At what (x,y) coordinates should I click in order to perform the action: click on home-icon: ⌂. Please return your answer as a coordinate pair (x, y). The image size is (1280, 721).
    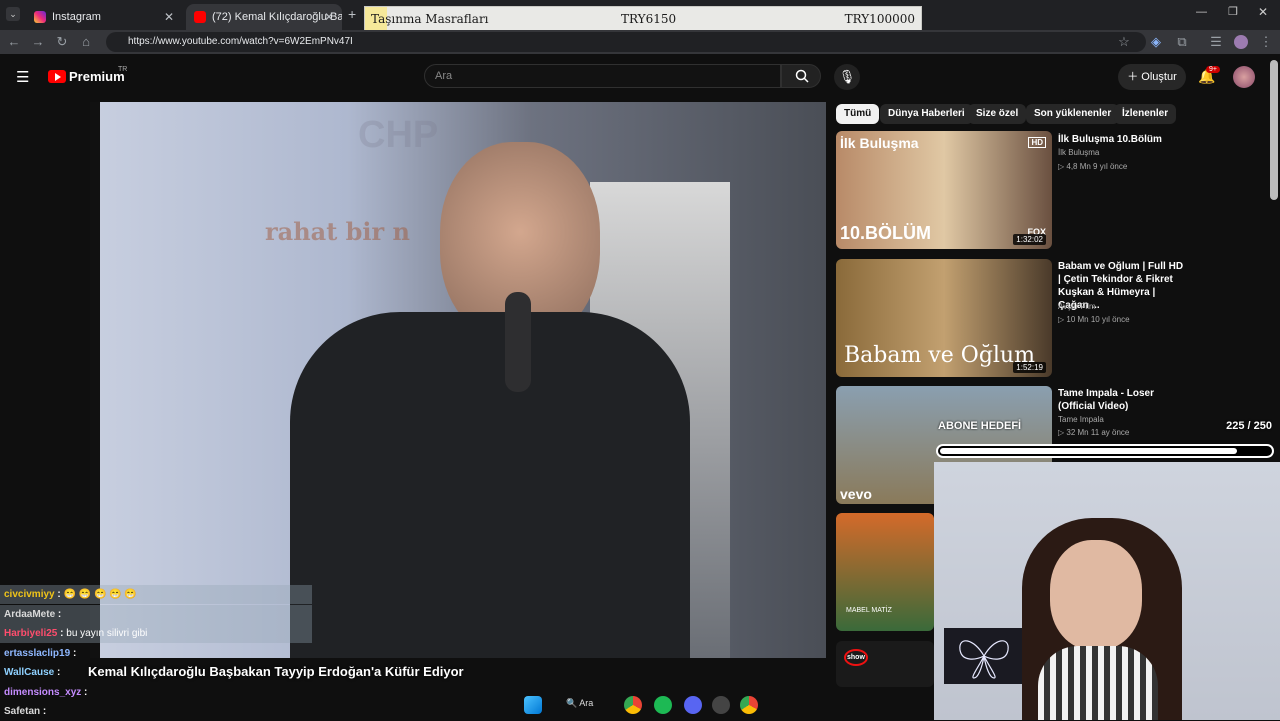
    Looking at the image, I should click on (86, 42).